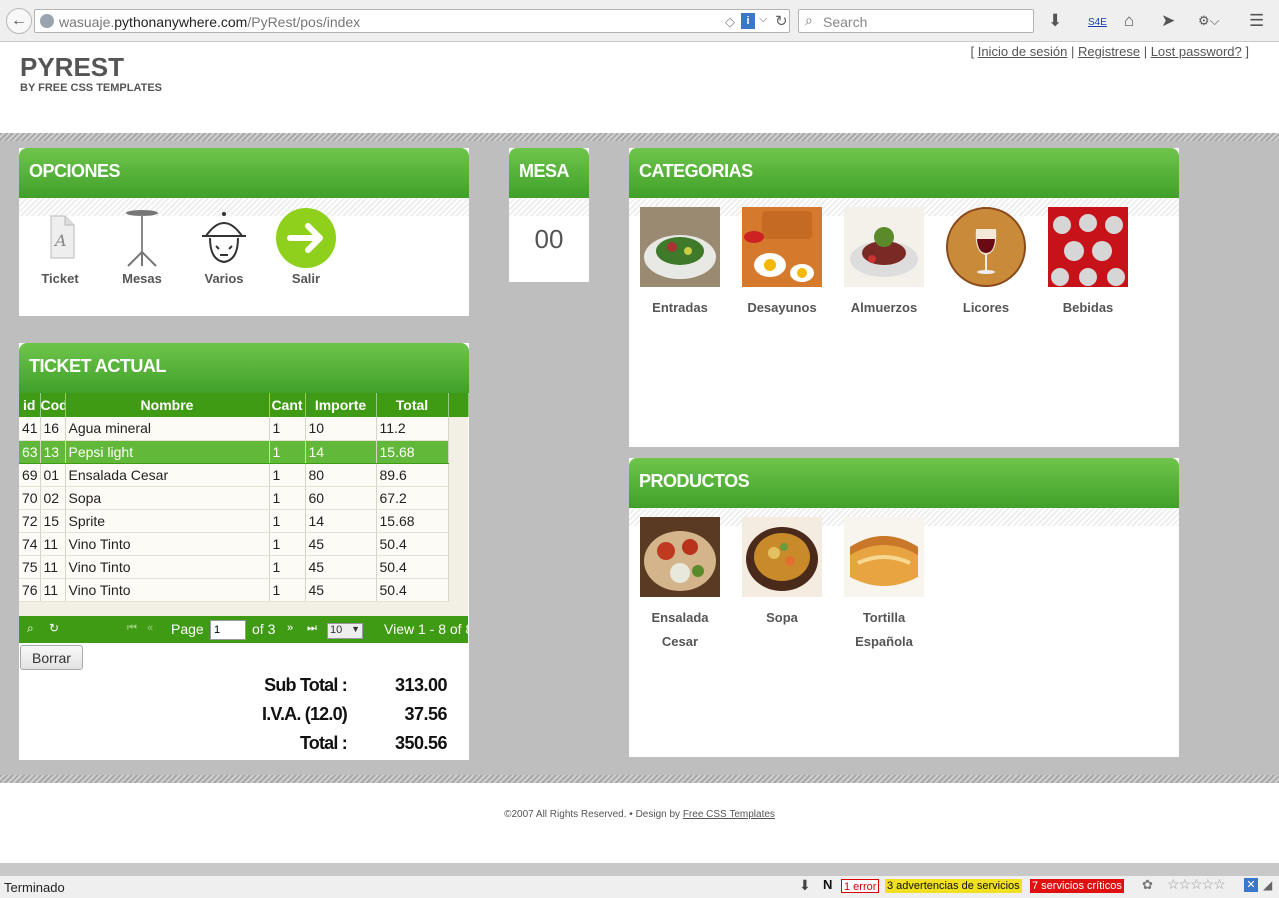  I want to click on addon-icon: ⚙⌵, so click(1209, 21).